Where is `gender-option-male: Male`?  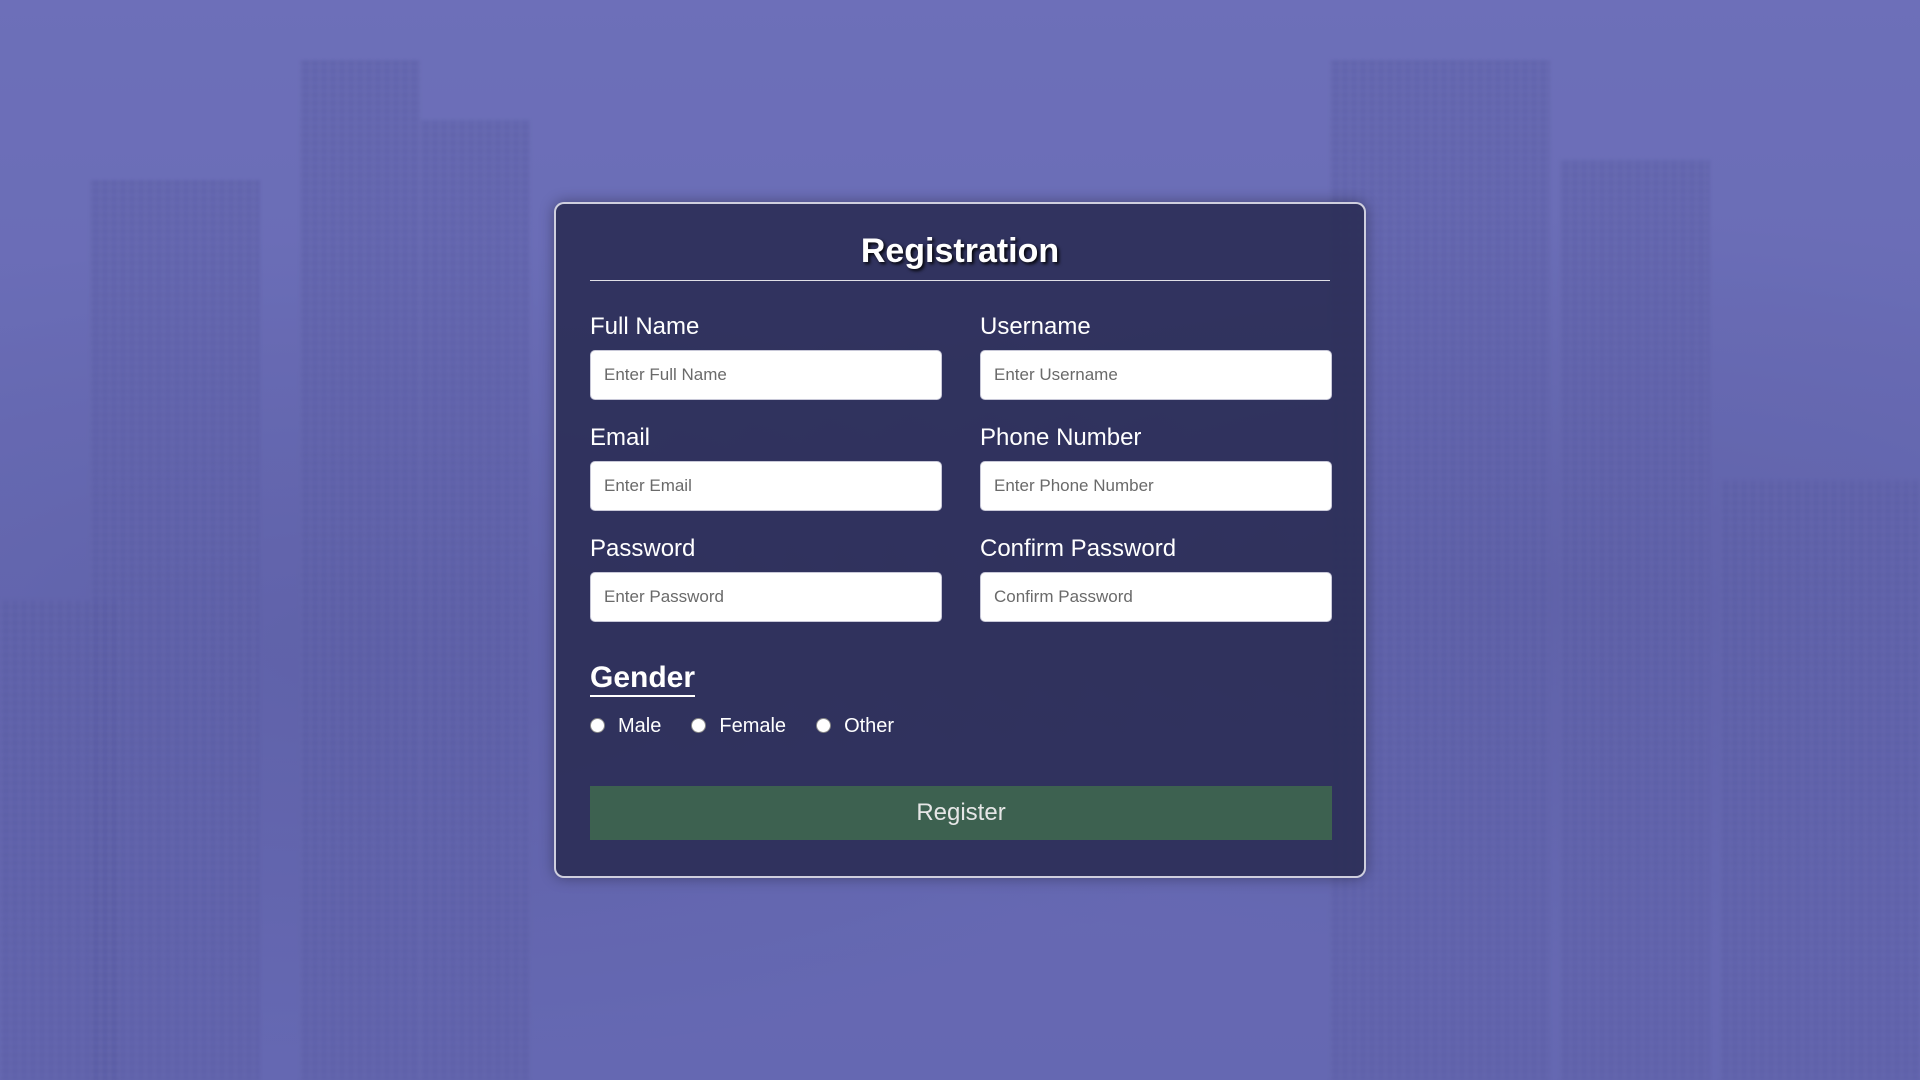
gender-option-male: Male is located at coordinates (625, 726).